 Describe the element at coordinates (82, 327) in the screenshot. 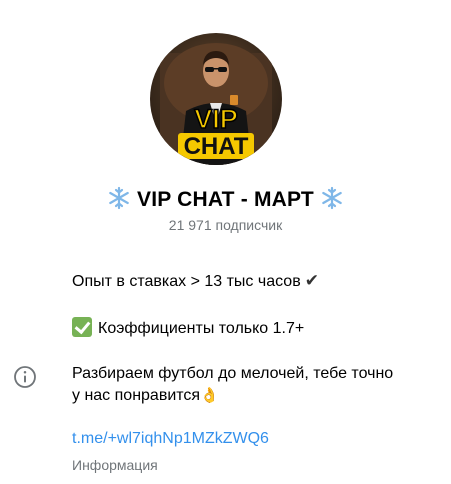

I see `green-check-icon` at that location.